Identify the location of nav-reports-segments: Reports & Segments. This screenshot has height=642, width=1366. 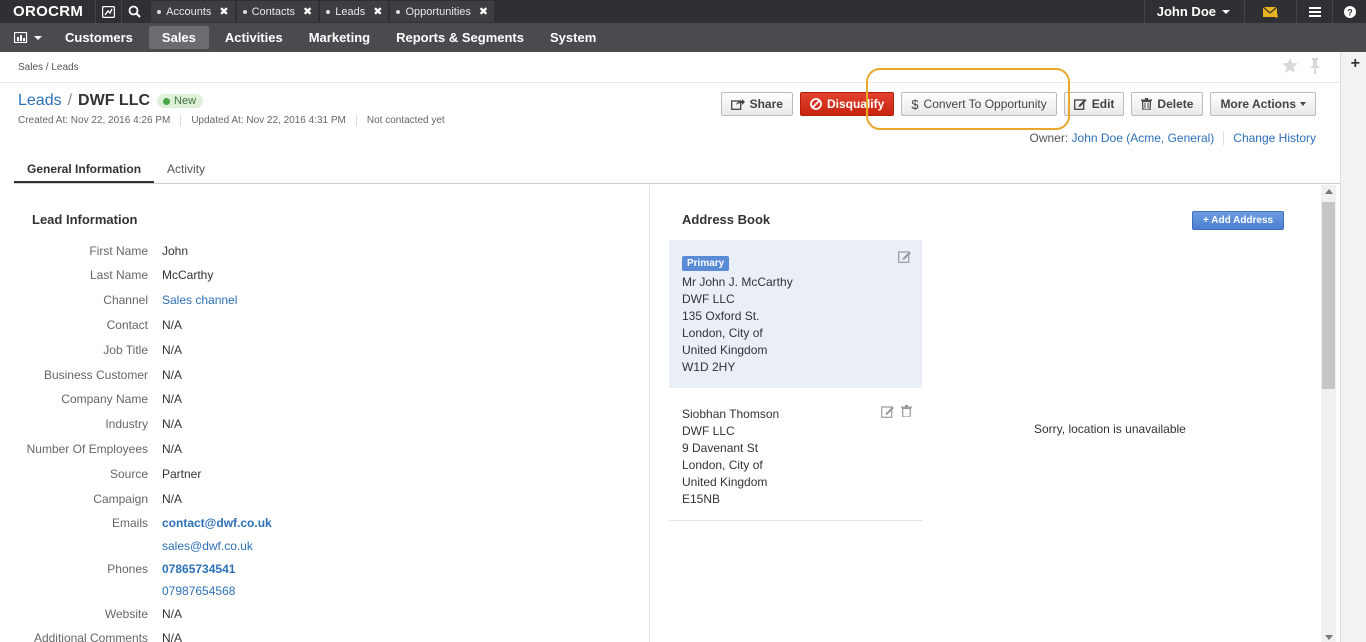
(460, 37).